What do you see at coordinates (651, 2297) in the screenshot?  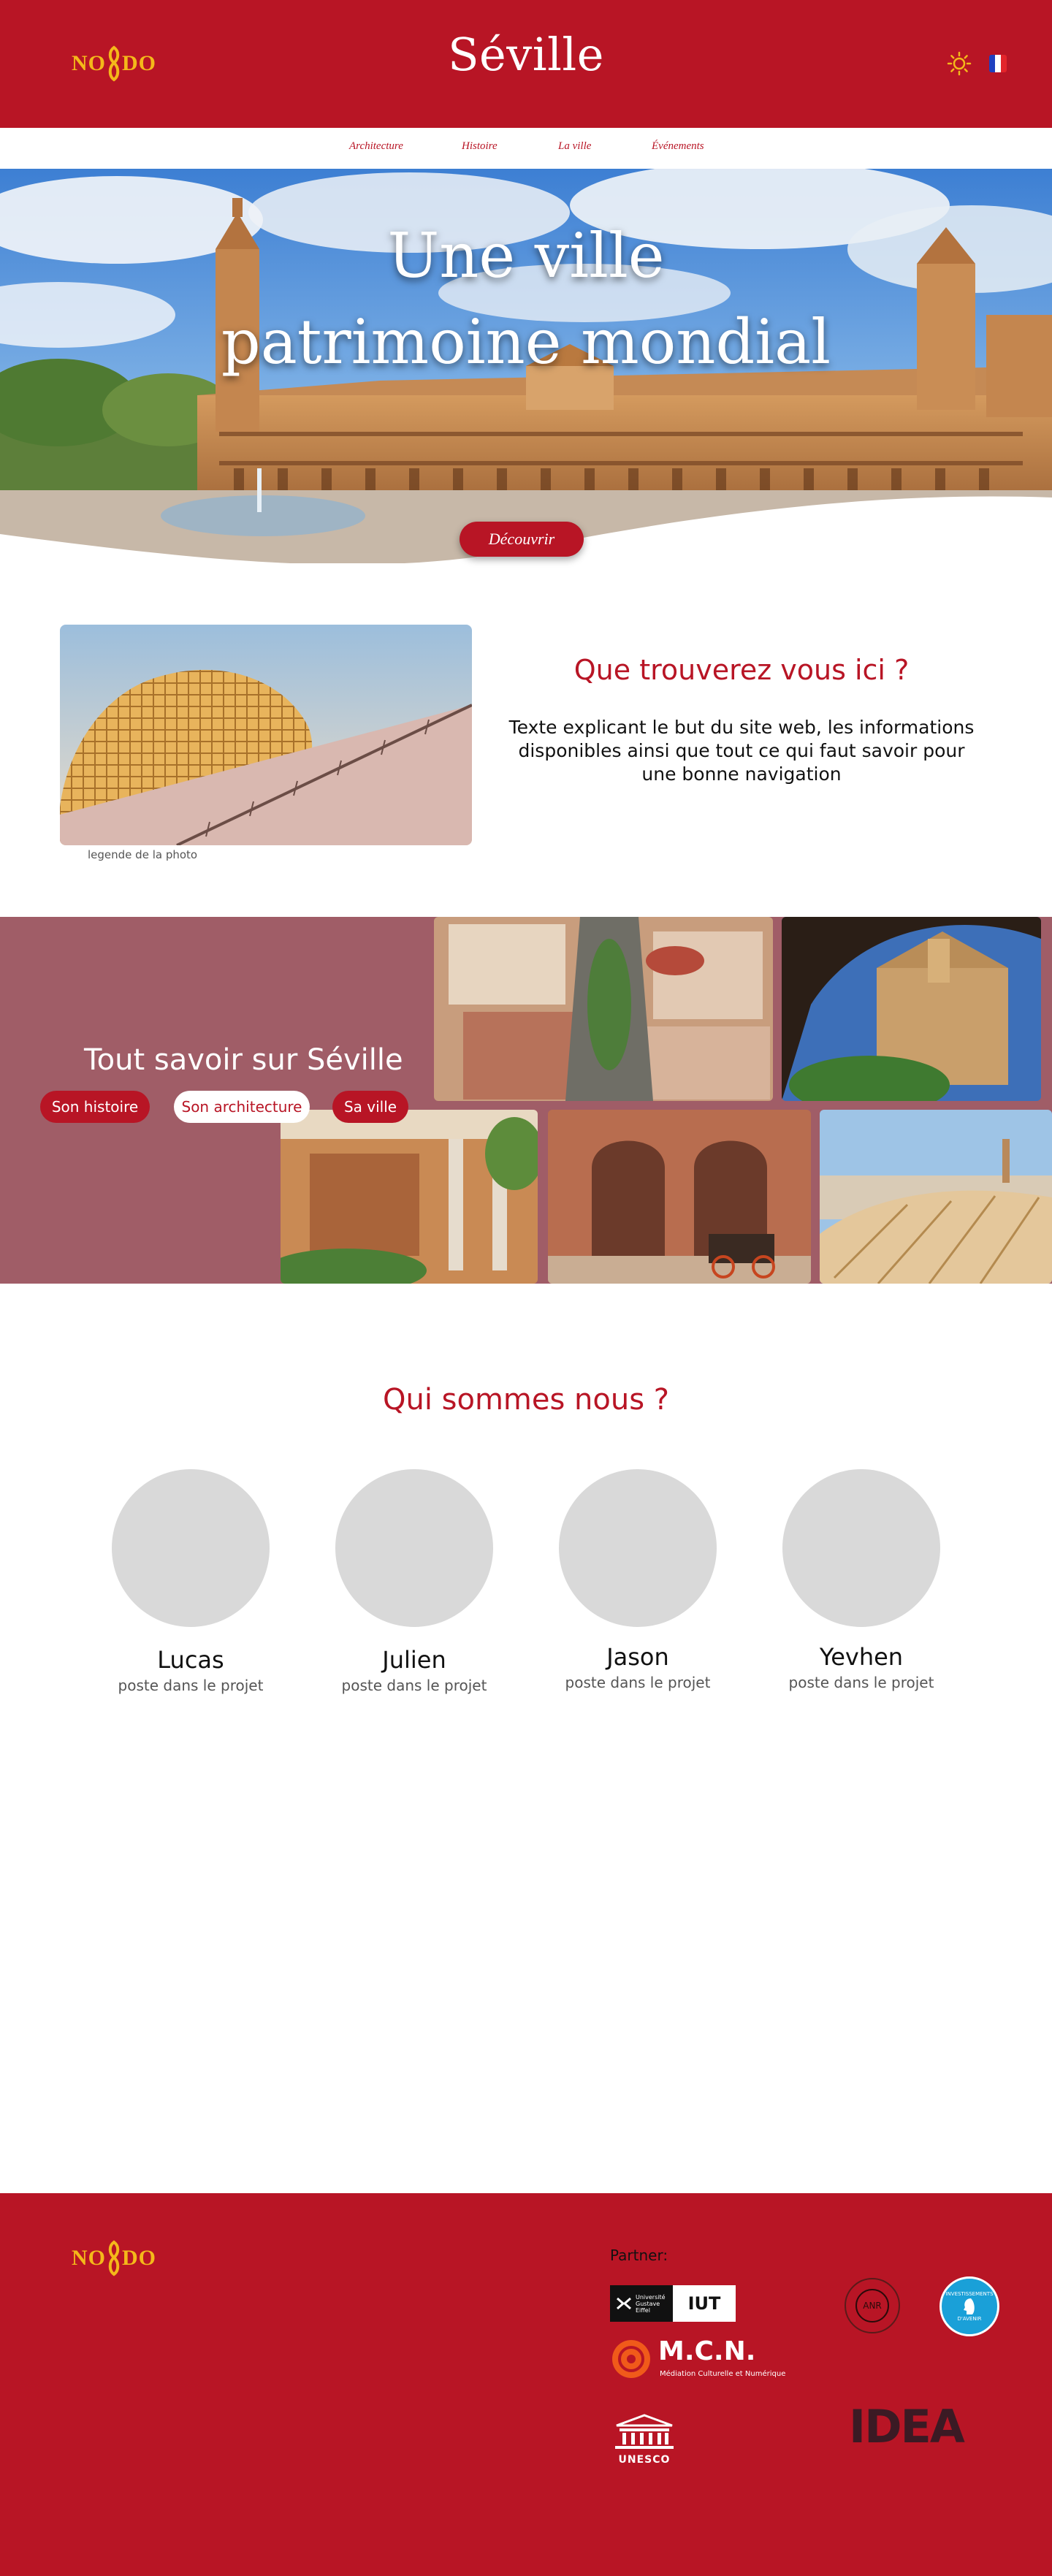 I see `univ-line-1: Université` at bounding box center [651, 2297].